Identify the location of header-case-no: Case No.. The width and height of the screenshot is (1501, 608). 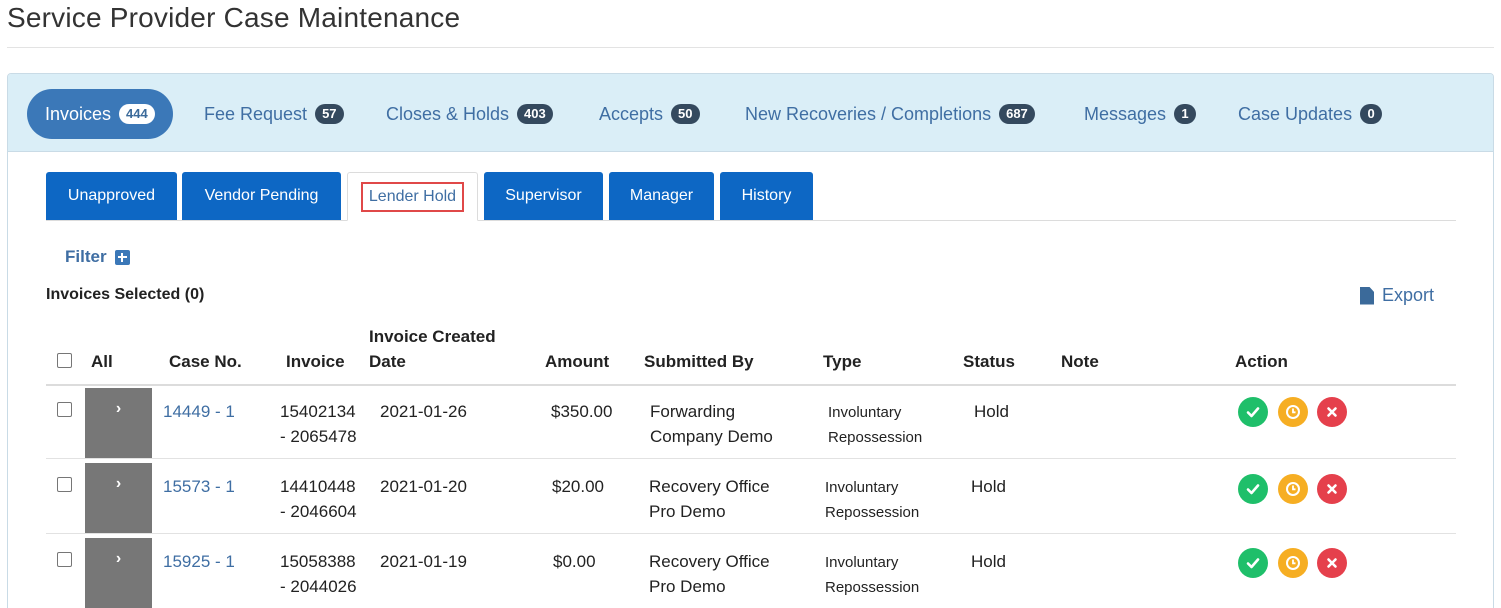
(205, 361).